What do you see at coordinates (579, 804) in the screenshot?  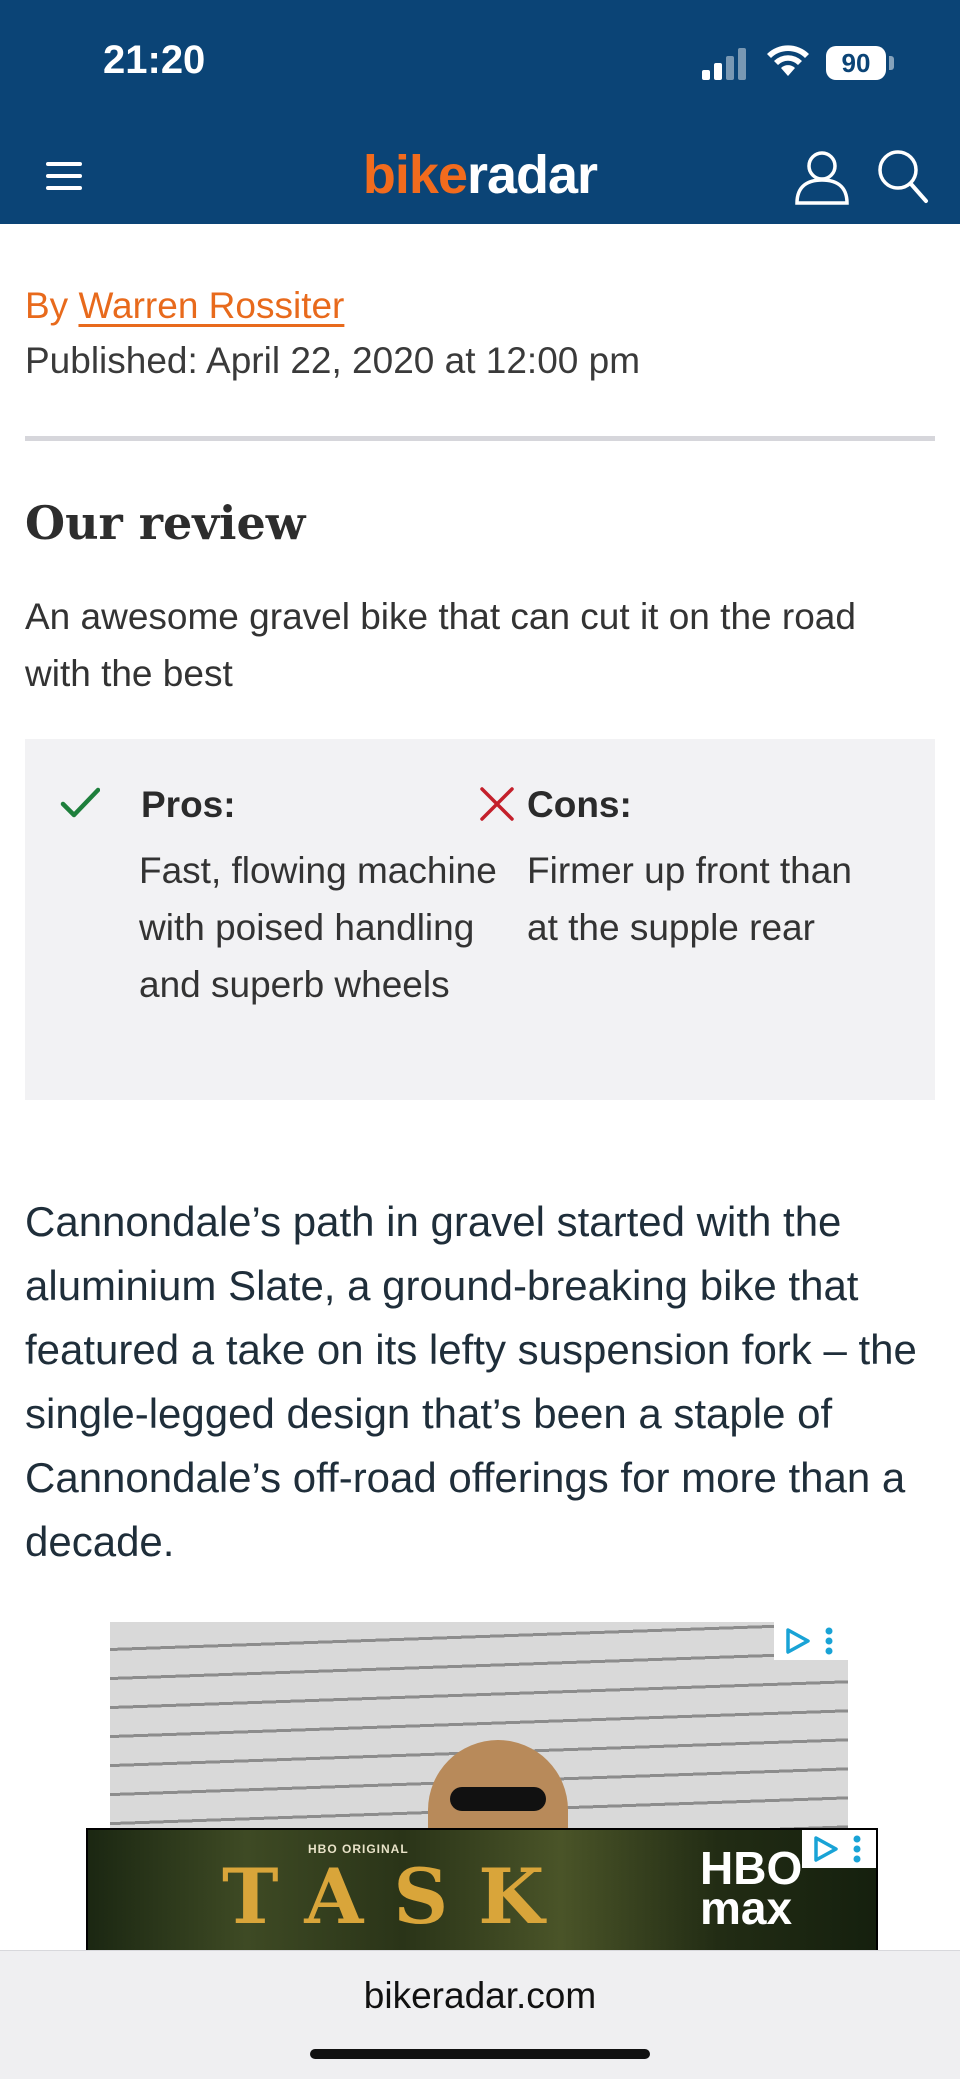 I see `cons-label: Cons:` at bounding box center [579, 804].